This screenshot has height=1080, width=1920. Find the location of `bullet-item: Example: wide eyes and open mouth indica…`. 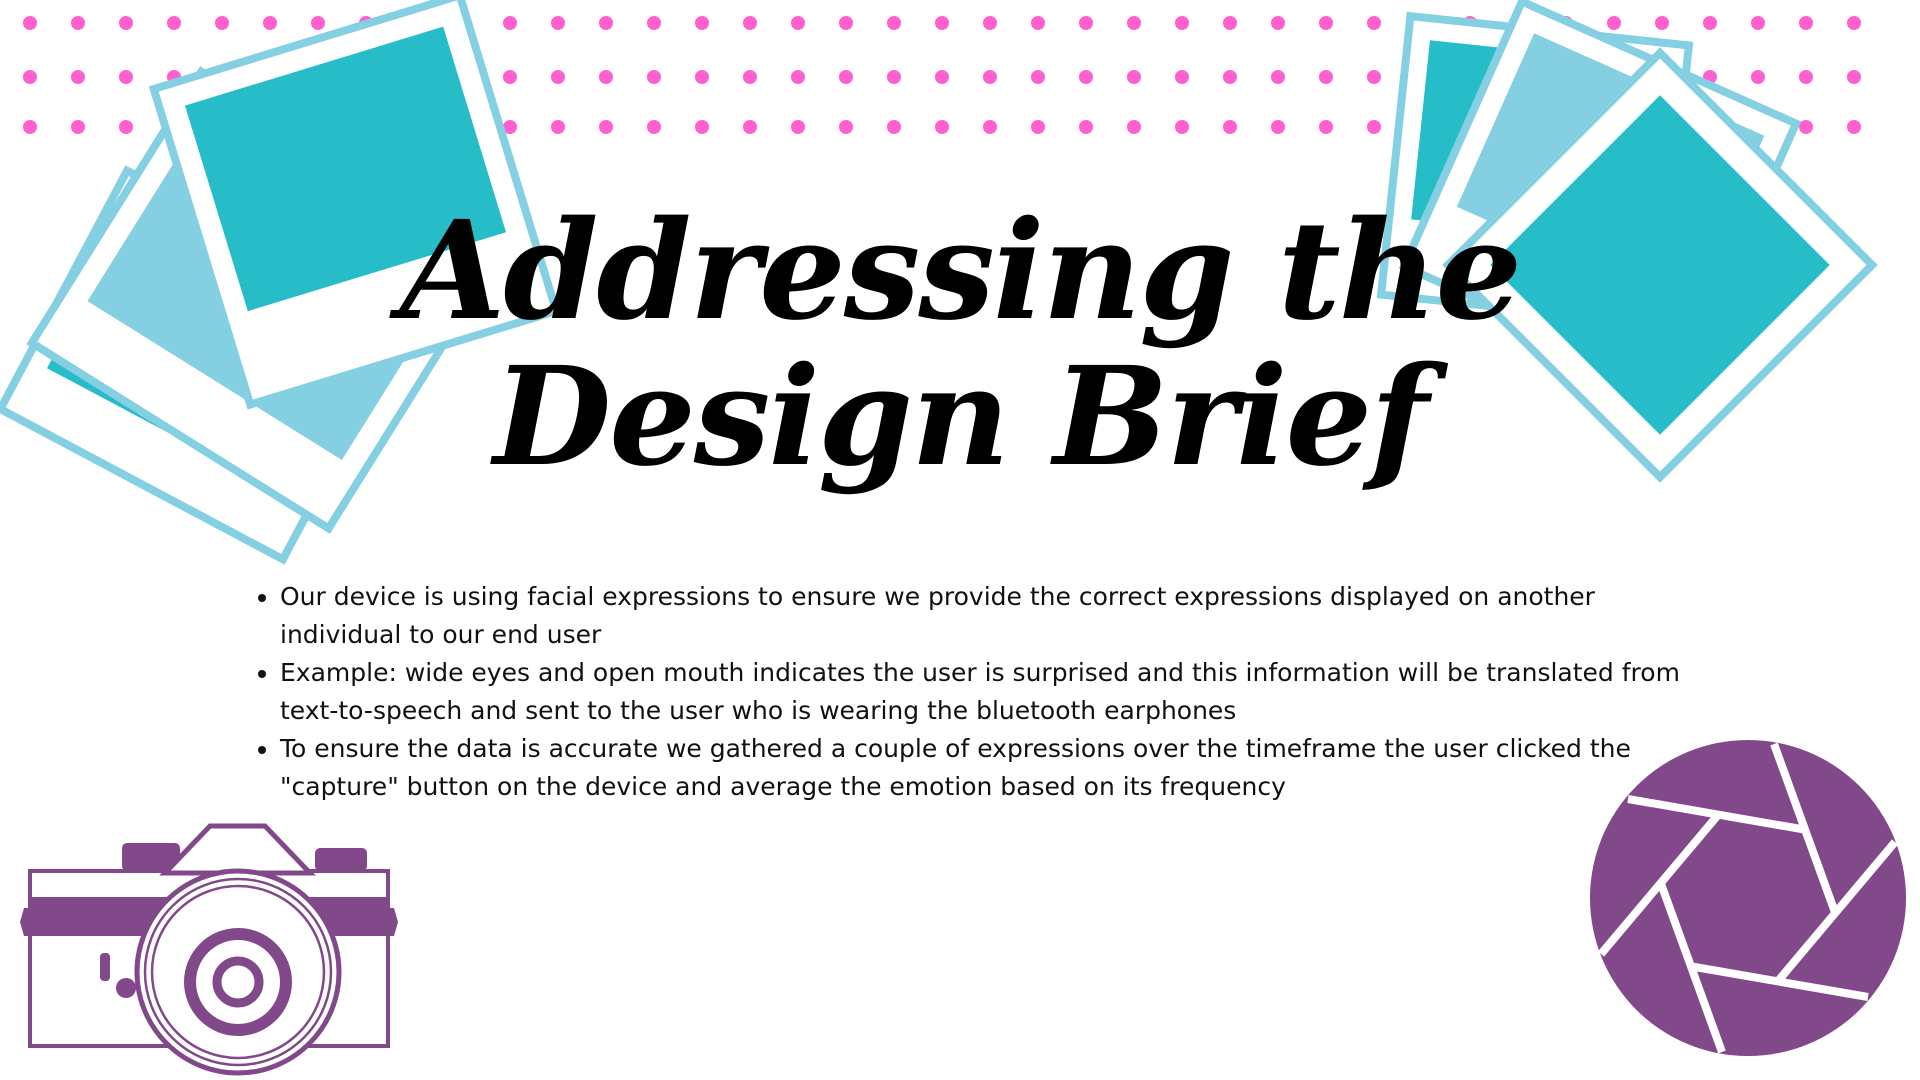

bullet-item: Example: wide eyes and open mouth indica… is located at coordinates (990, 692).